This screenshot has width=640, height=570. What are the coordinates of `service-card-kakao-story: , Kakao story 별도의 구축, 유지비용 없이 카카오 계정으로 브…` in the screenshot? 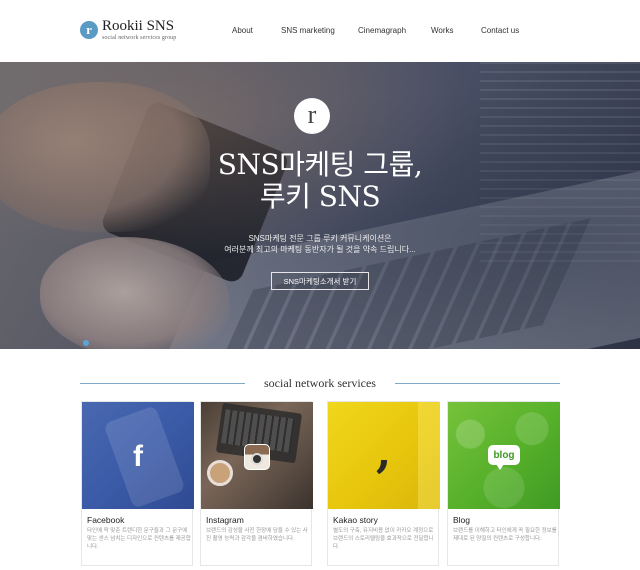 It's located at (383, 483).